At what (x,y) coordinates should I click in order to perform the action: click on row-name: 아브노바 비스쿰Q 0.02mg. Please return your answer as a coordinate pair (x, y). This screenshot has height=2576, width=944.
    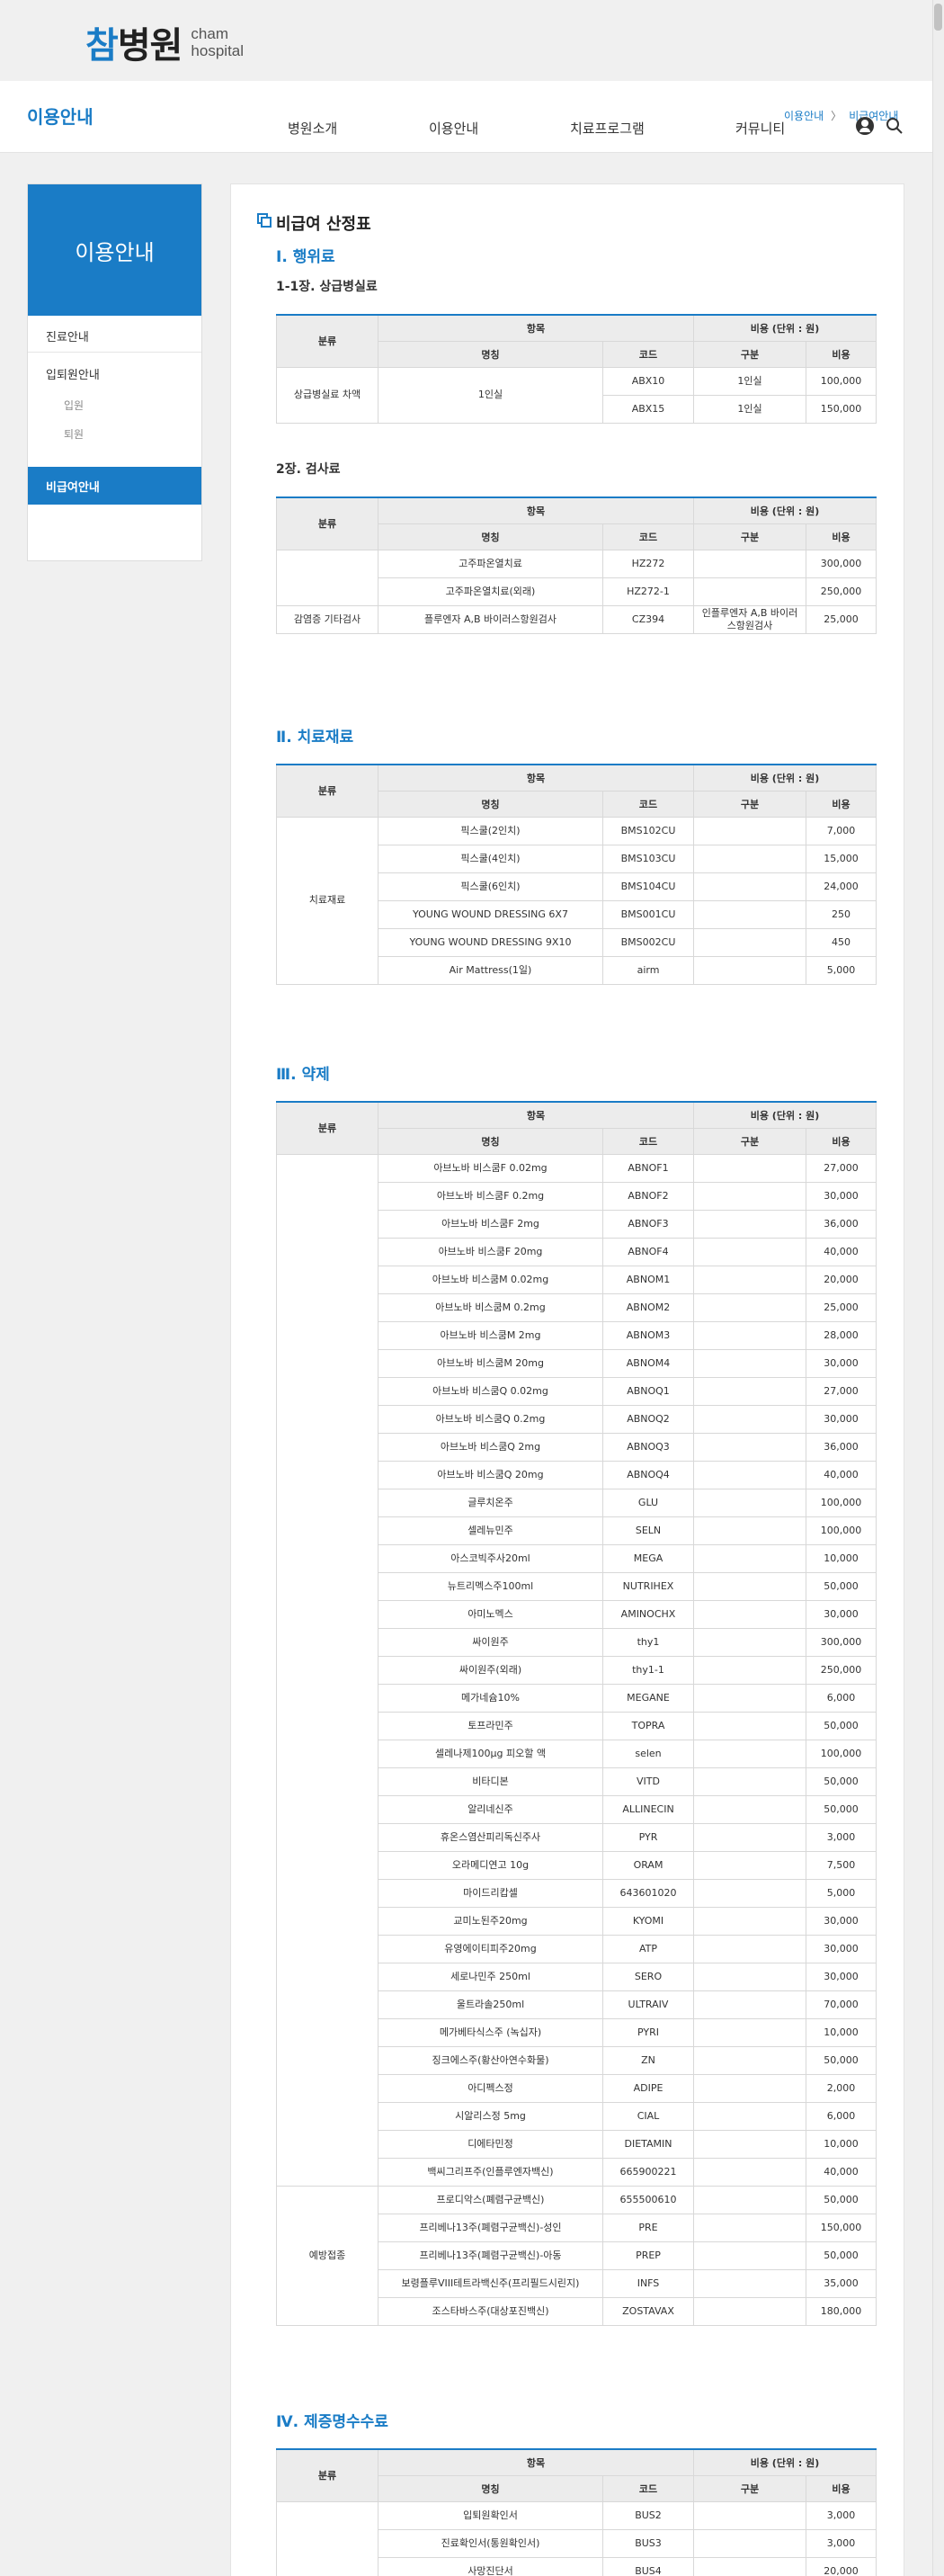
    Looking at the image, I should click on (490, 1391).